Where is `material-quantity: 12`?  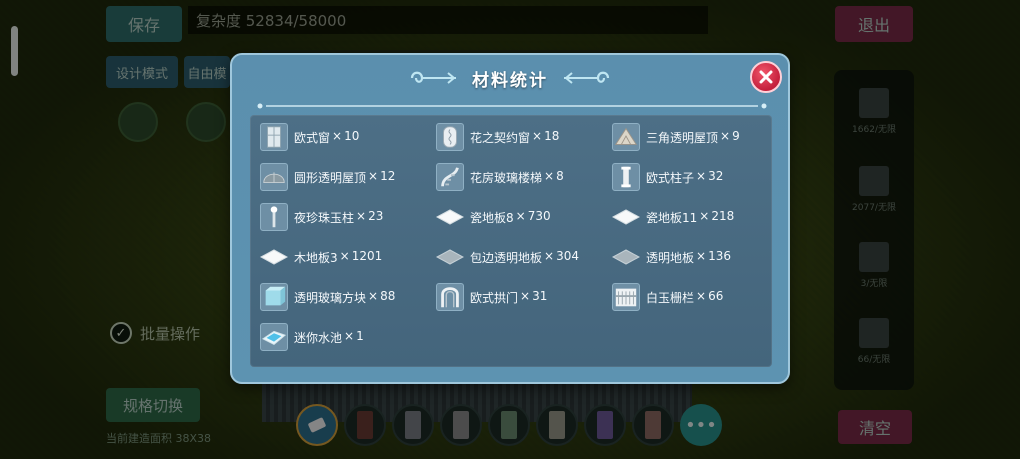 material-quantity: 12 is located at coordinates (388, 175).